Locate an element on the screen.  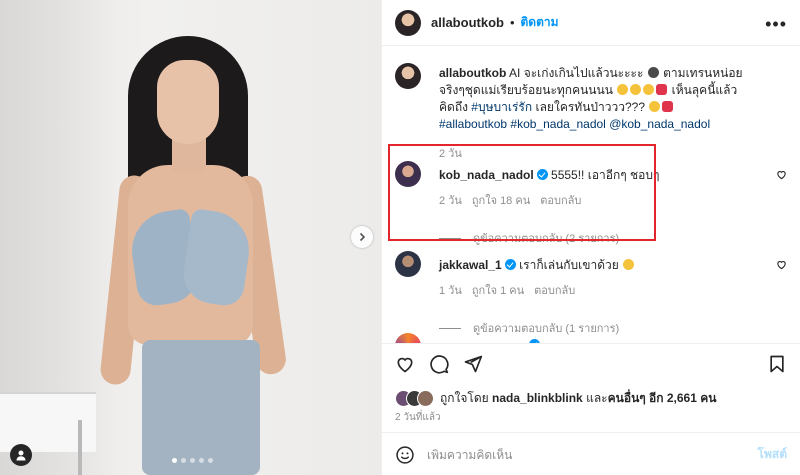
view-replies-label: ดูข้อความตอบกลับ (1 รายการ) is located at coordinates (546, 329).